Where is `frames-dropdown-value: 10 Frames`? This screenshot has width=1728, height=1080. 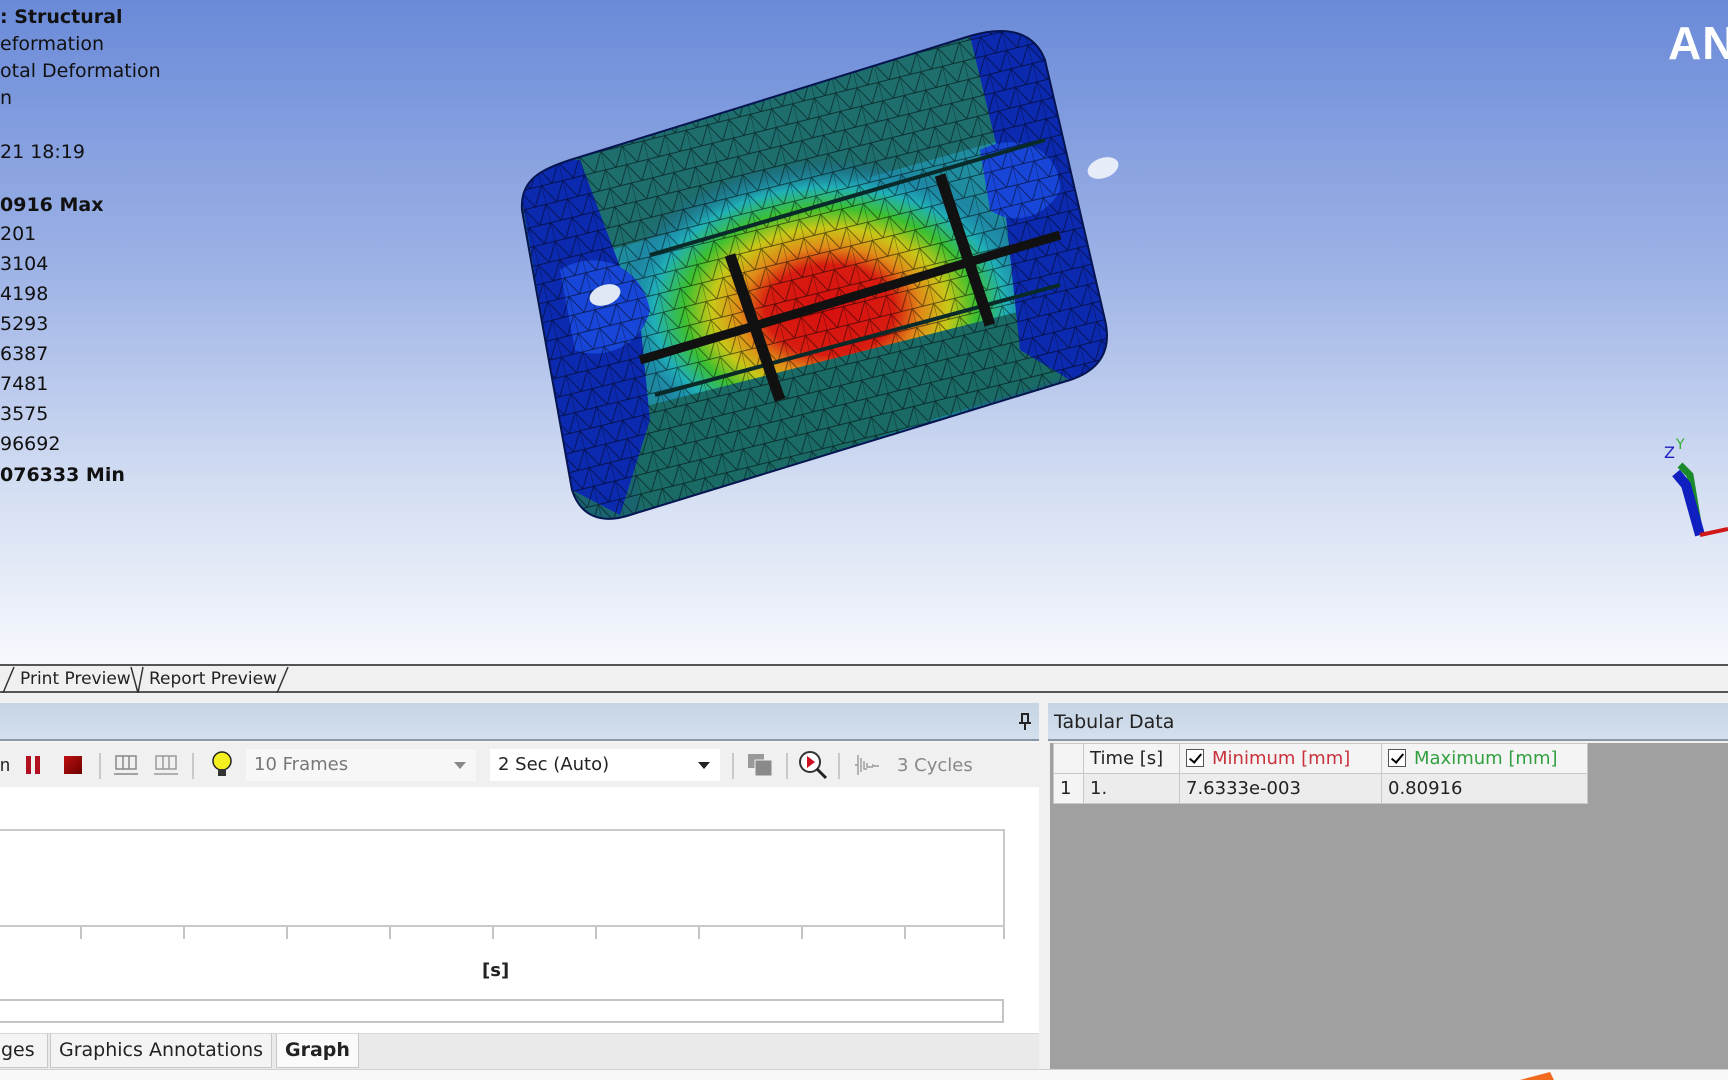 frames-dropdown-value: 10 Frames is located at coordinates (301, 764).